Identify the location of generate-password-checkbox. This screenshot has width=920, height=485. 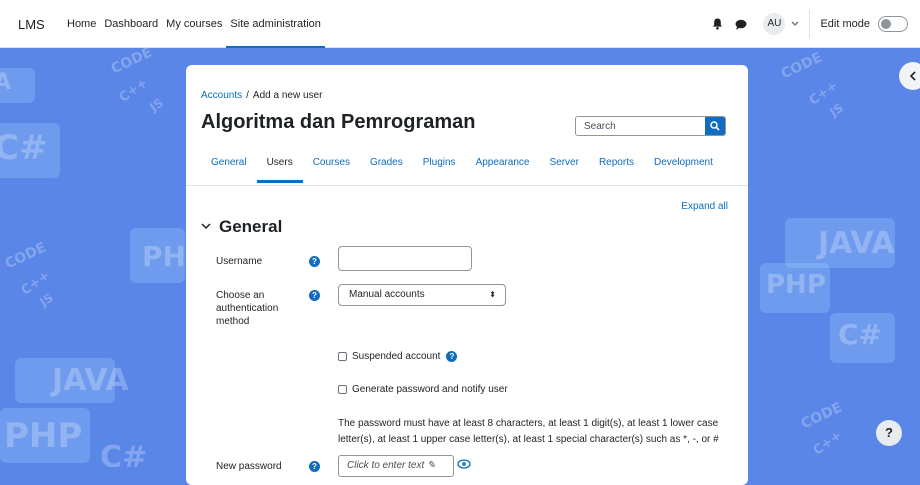
(342, 389).